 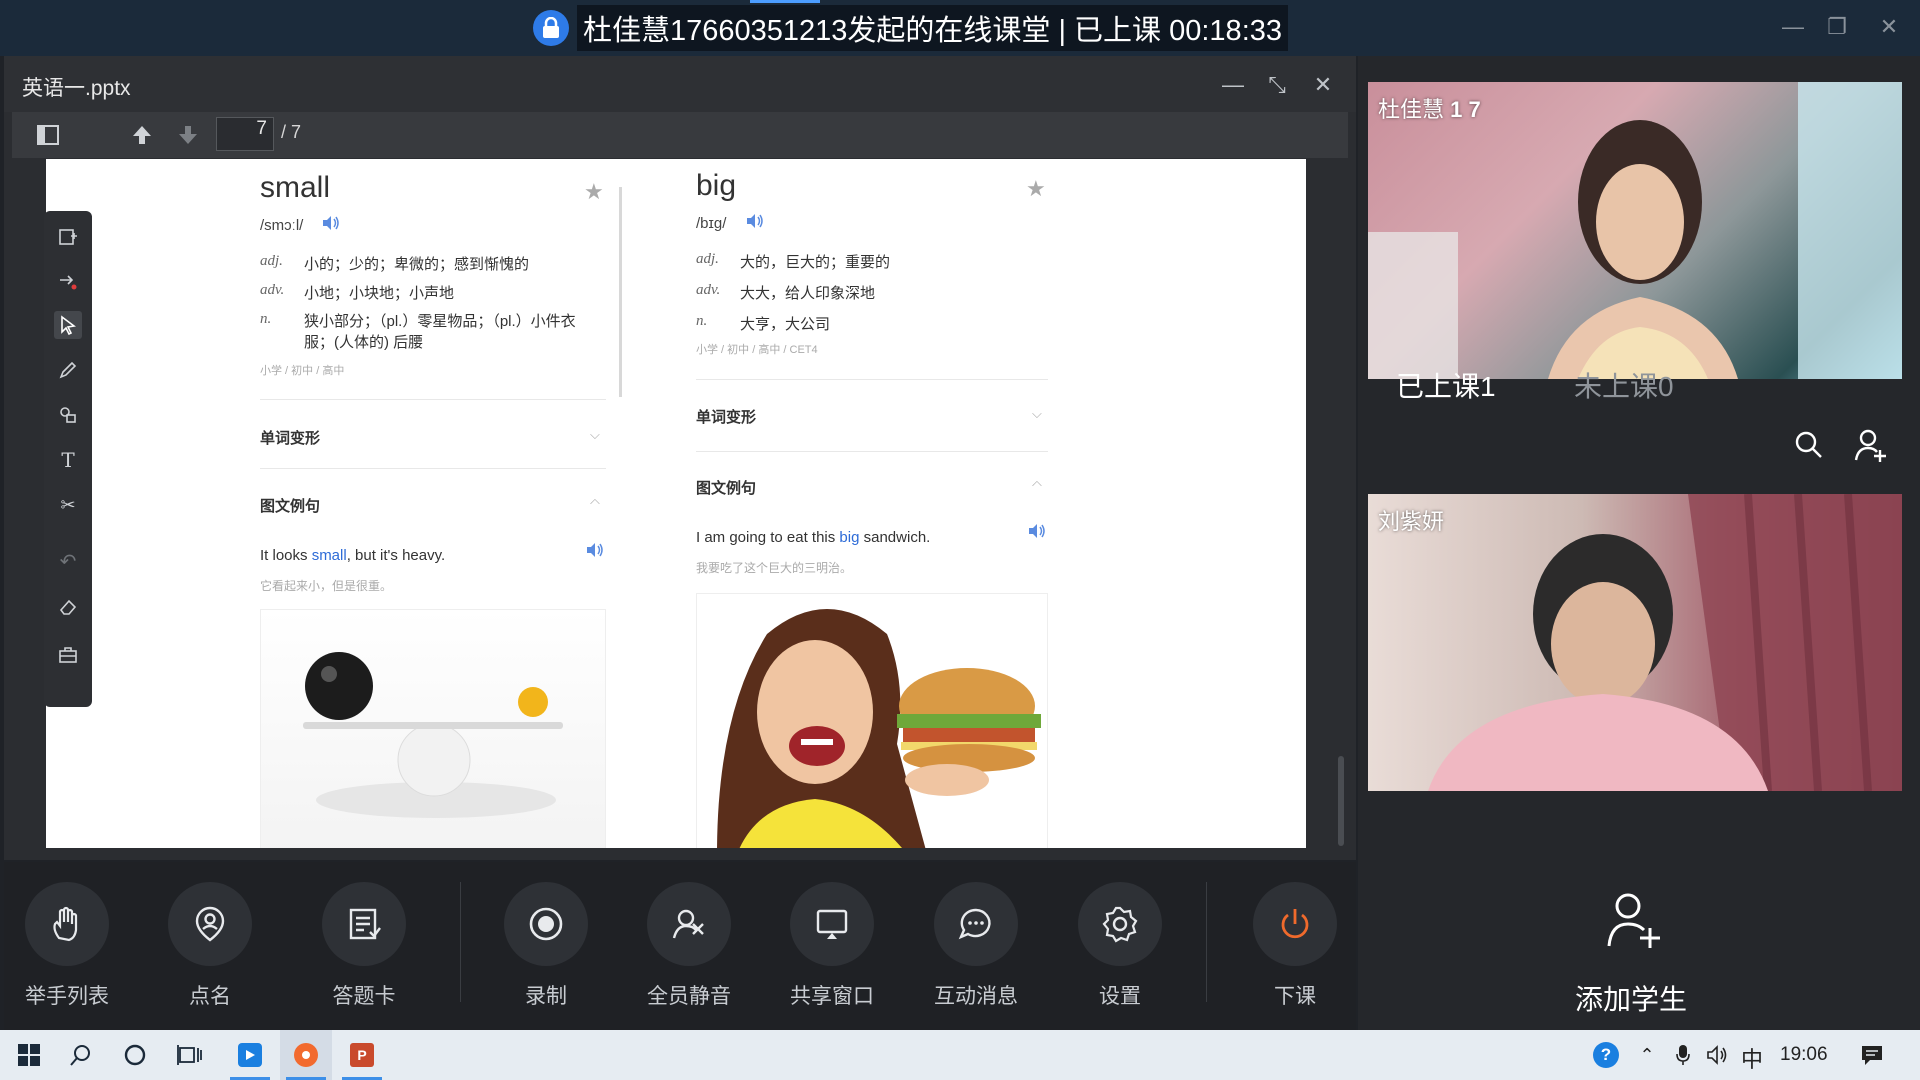 I want to click on answer-card-icon, so click(x=364, y=924).